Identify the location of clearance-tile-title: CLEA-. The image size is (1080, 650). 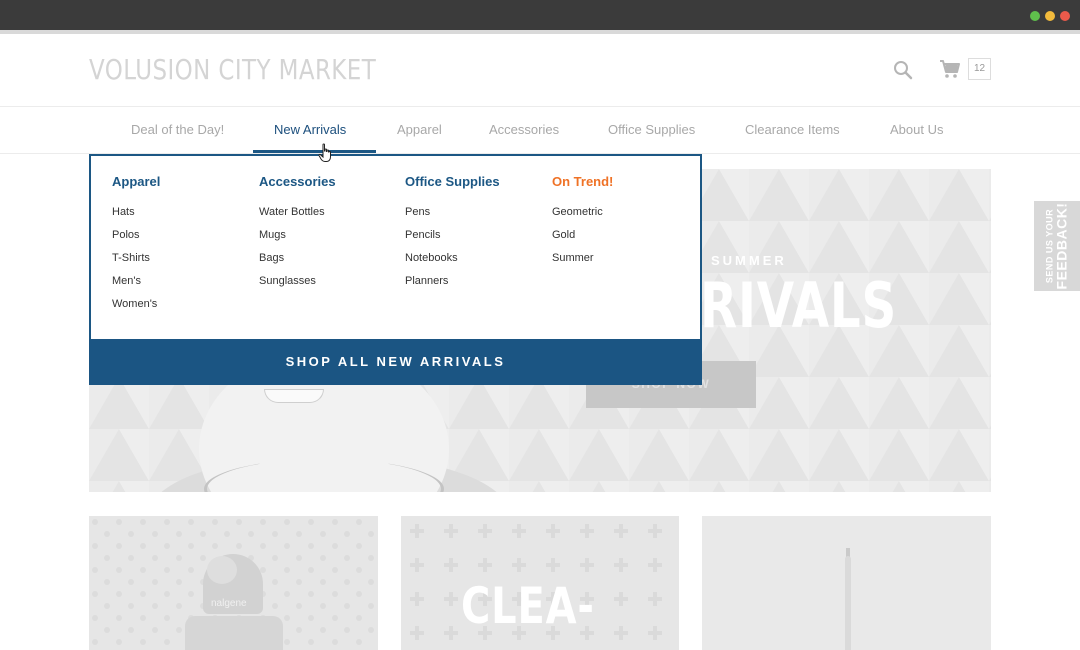
(528, 606).